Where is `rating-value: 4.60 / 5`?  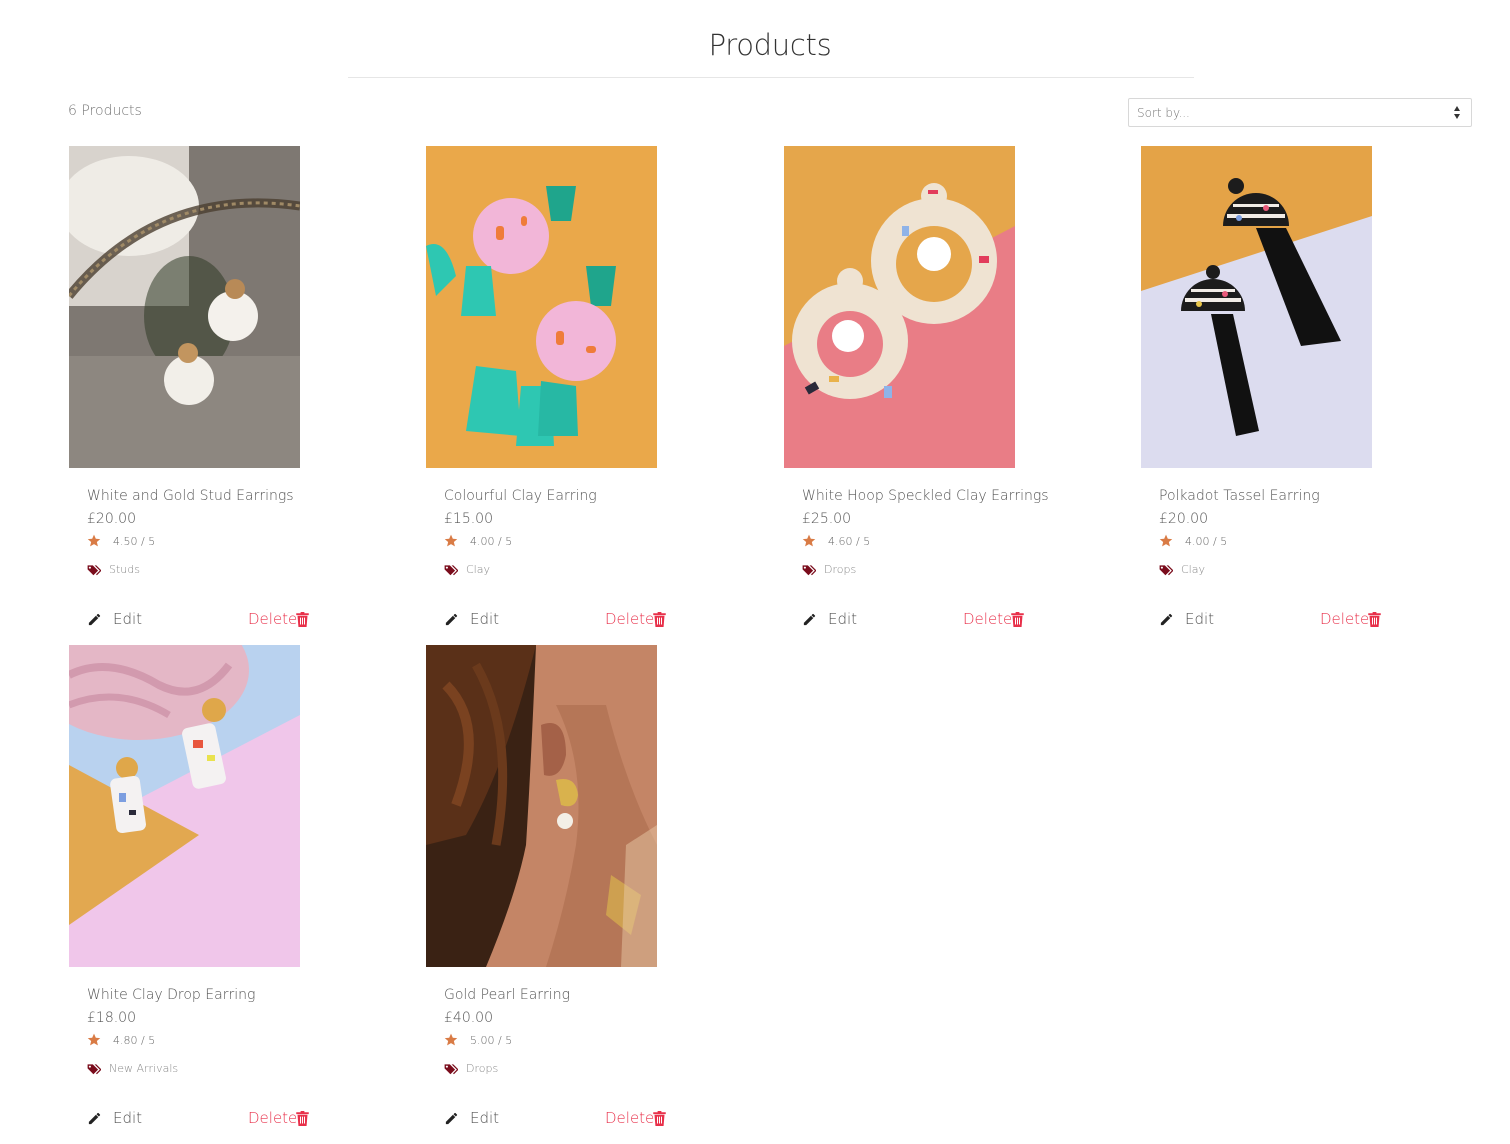
rating-value: 4.60 / 5 is located at coordinates (849, 541).